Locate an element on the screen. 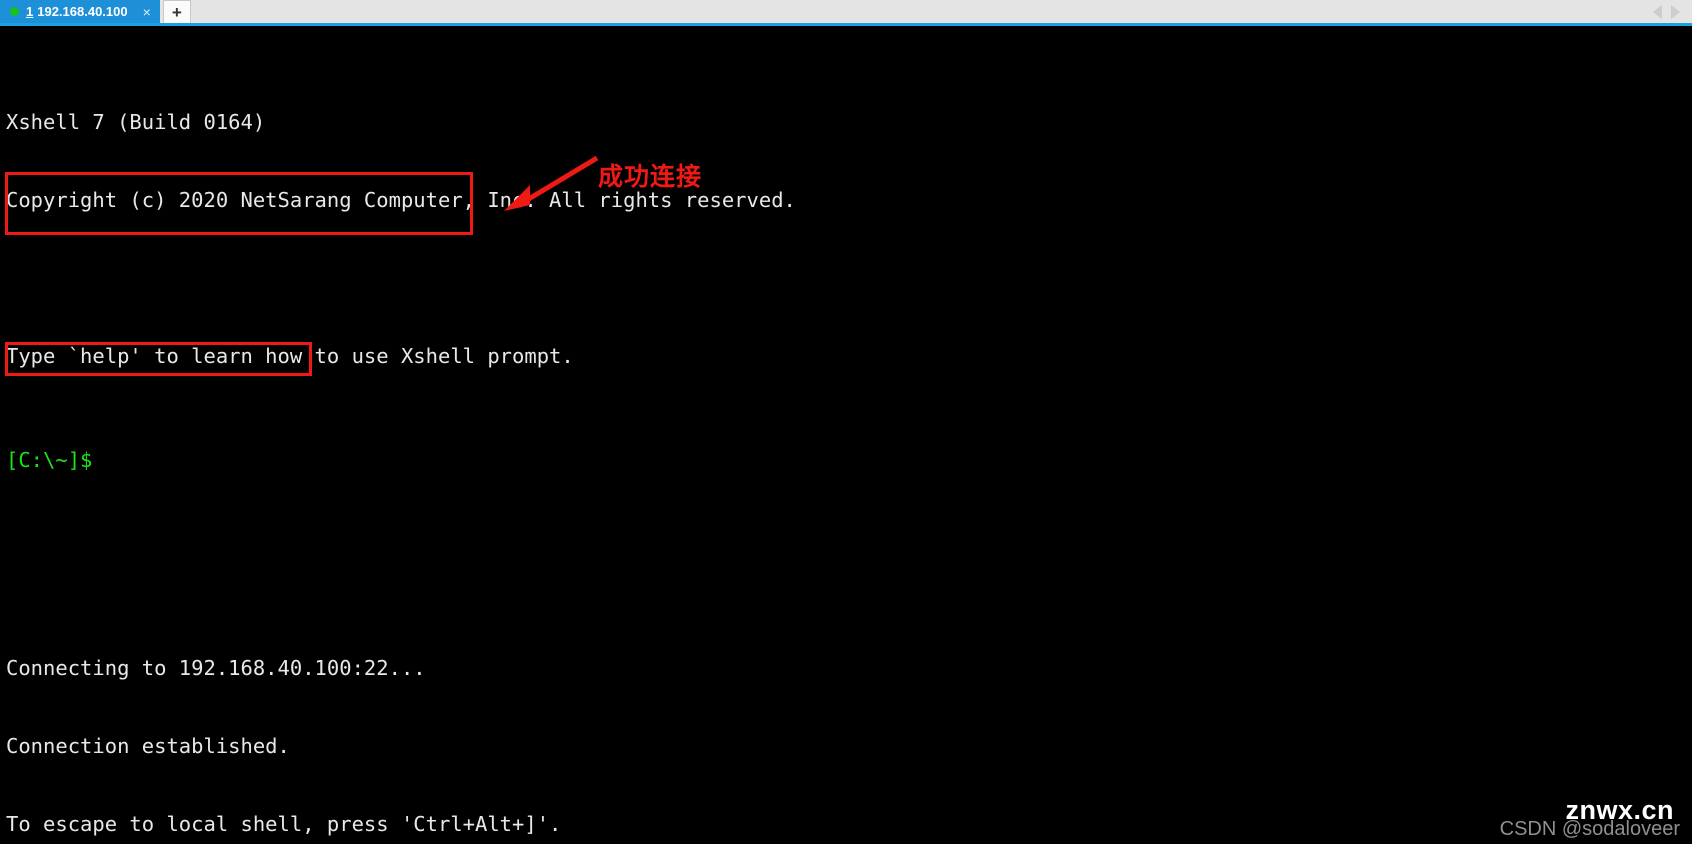 The width and height of the screenshot is (1692, 844). connected-dot-icon is located at coordinates (14, 11).